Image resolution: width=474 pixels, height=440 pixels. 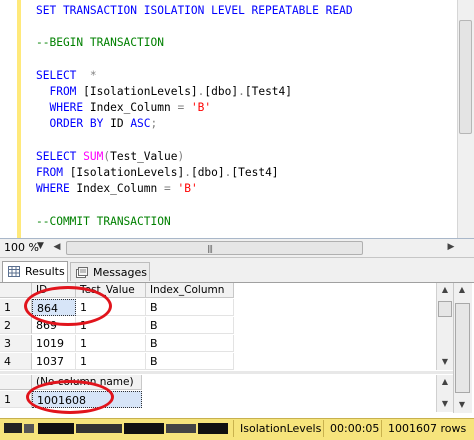 I want to click on tab-messages: Messages, so click(x=110, y=271).